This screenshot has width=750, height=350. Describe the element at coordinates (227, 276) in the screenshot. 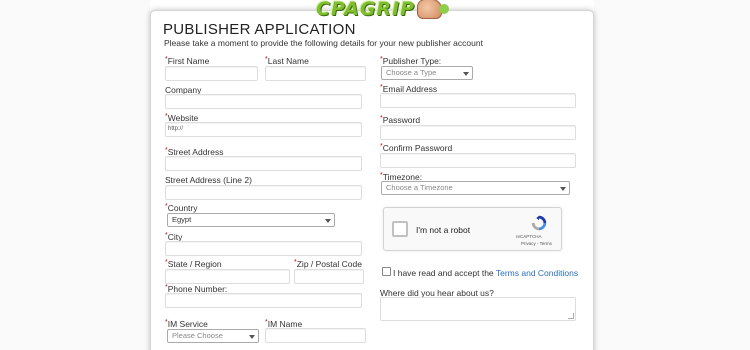

I see `state-field` at that location.